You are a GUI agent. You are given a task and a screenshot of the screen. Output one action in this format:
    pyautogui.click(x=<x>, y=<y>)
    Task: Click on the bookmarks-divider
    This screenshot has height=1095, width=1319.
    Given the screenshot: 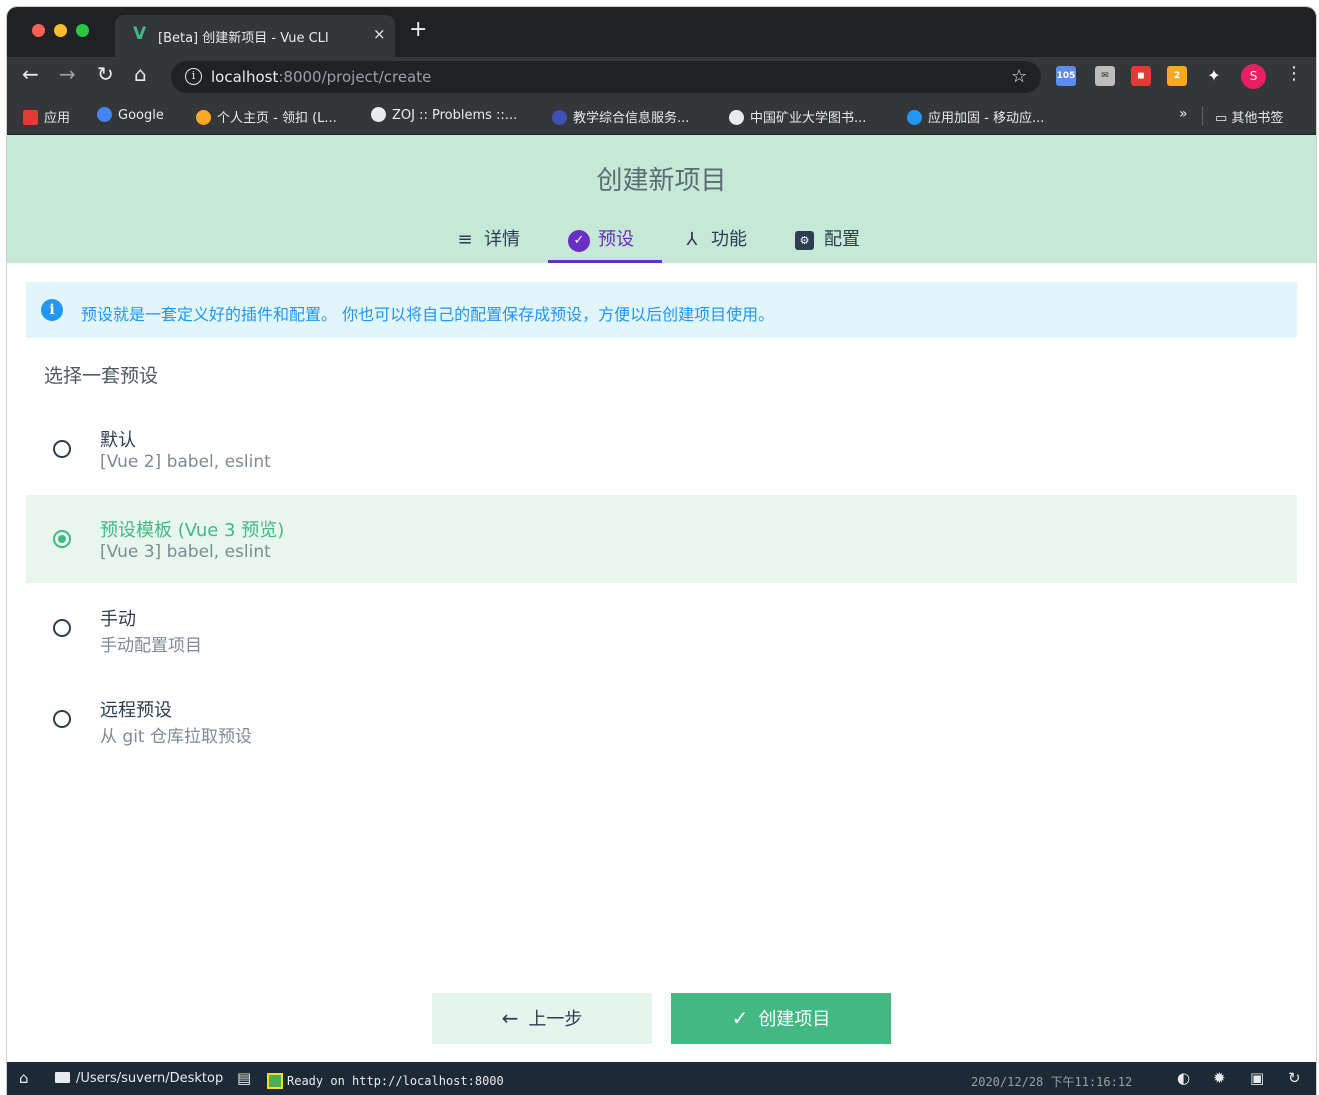 What is the action you would take?
    pyautogui.click(x=1202, y=116)
    